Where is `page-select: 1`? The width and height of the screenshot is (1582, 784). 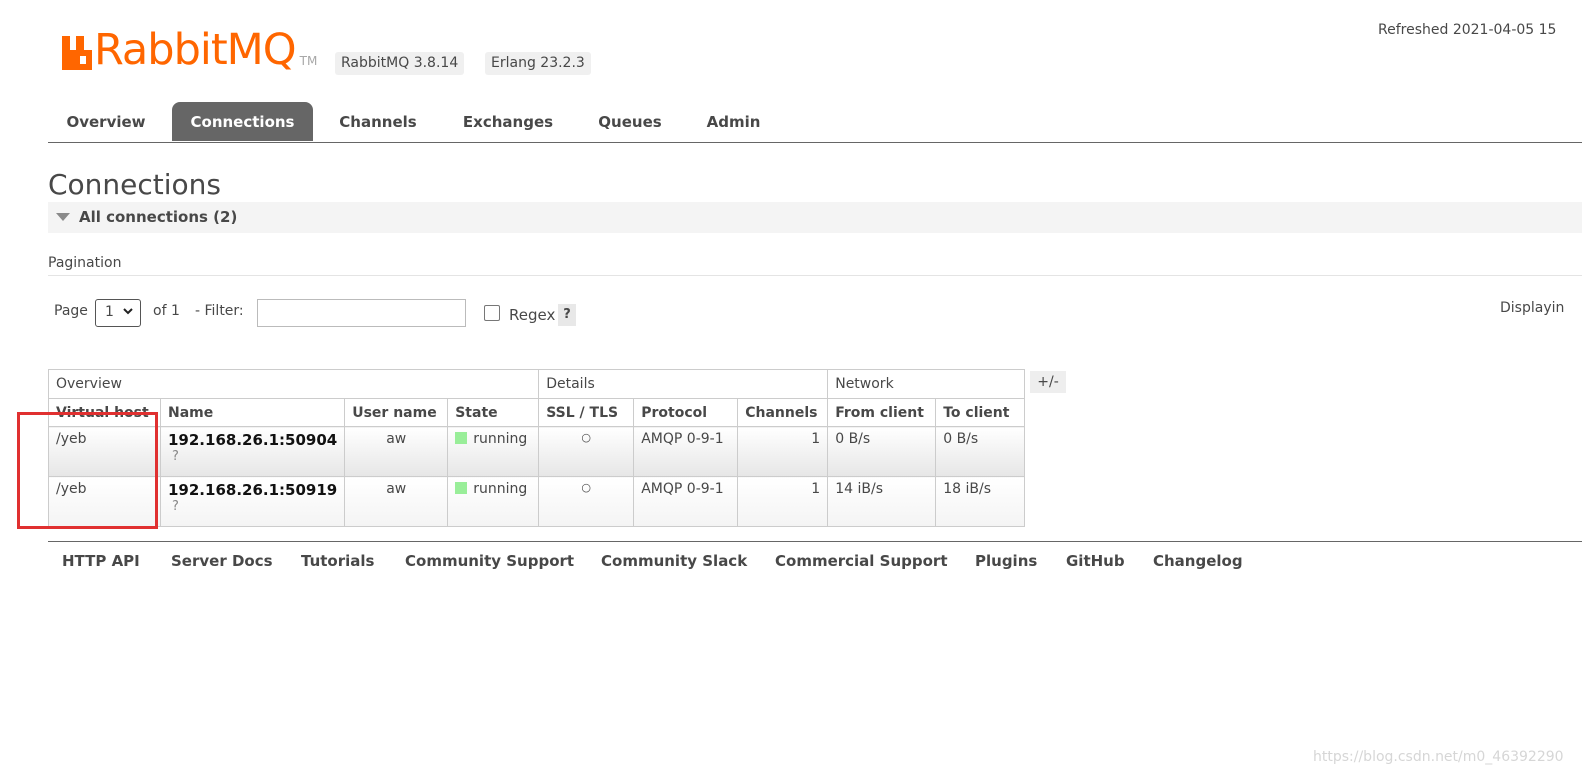
page-select: 1 is located at coordinates (118, 313).